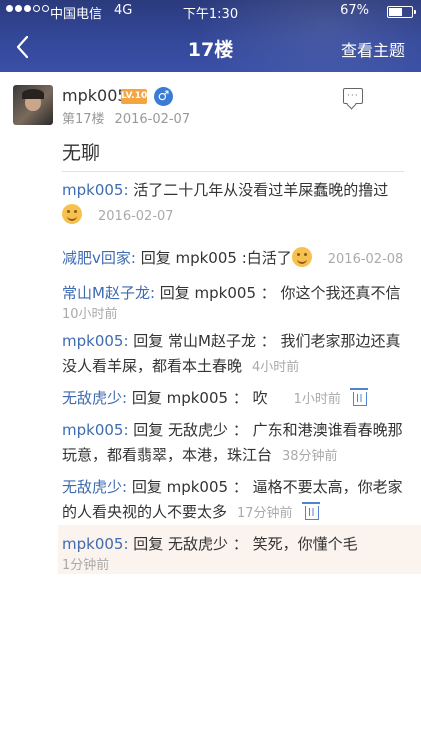 Image resolution: width=421 pixels, height=750 pixels. I want to click on view-topic-button: 查看主题, so click(373, 49).